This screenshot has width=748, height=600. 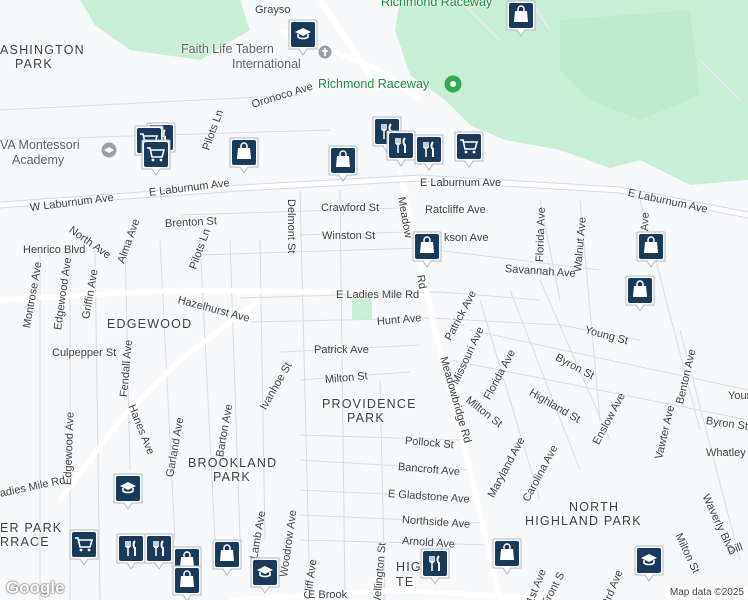 What do you see at coordinates (191, 222) in the screenshot?
I see `street-brenton: Brenton St` at bounding box center [191, 222].